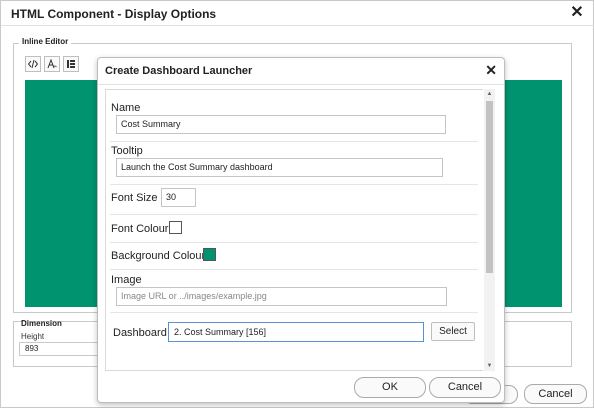 This screenshot has width=594, height=408. What do you see at coordinates (41, 323) in the screenshot?
I see `dimension-legend: Dimension` at bounding box center [41, 323].